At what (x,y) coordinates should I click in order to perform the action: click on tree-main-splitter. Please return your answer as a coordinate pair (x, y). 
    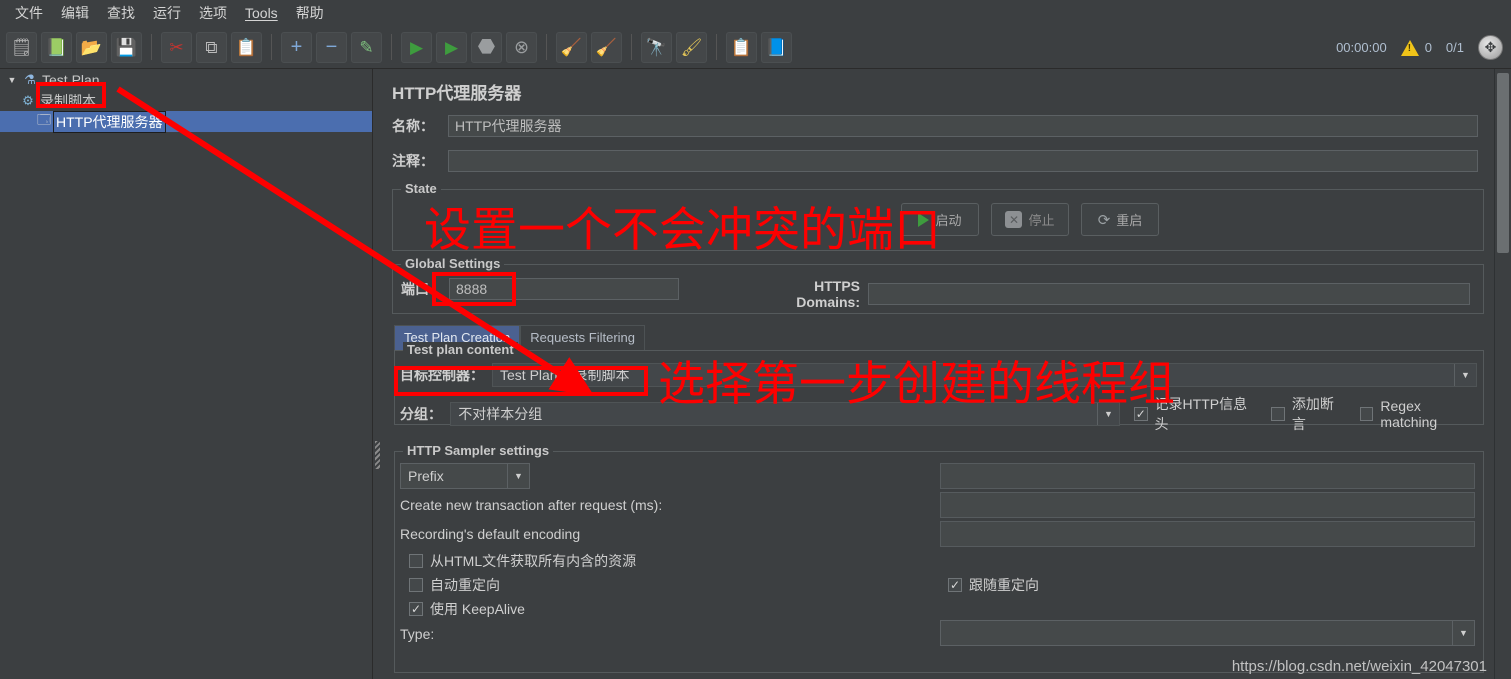
    Looking at the image, I should click on (377, 374).